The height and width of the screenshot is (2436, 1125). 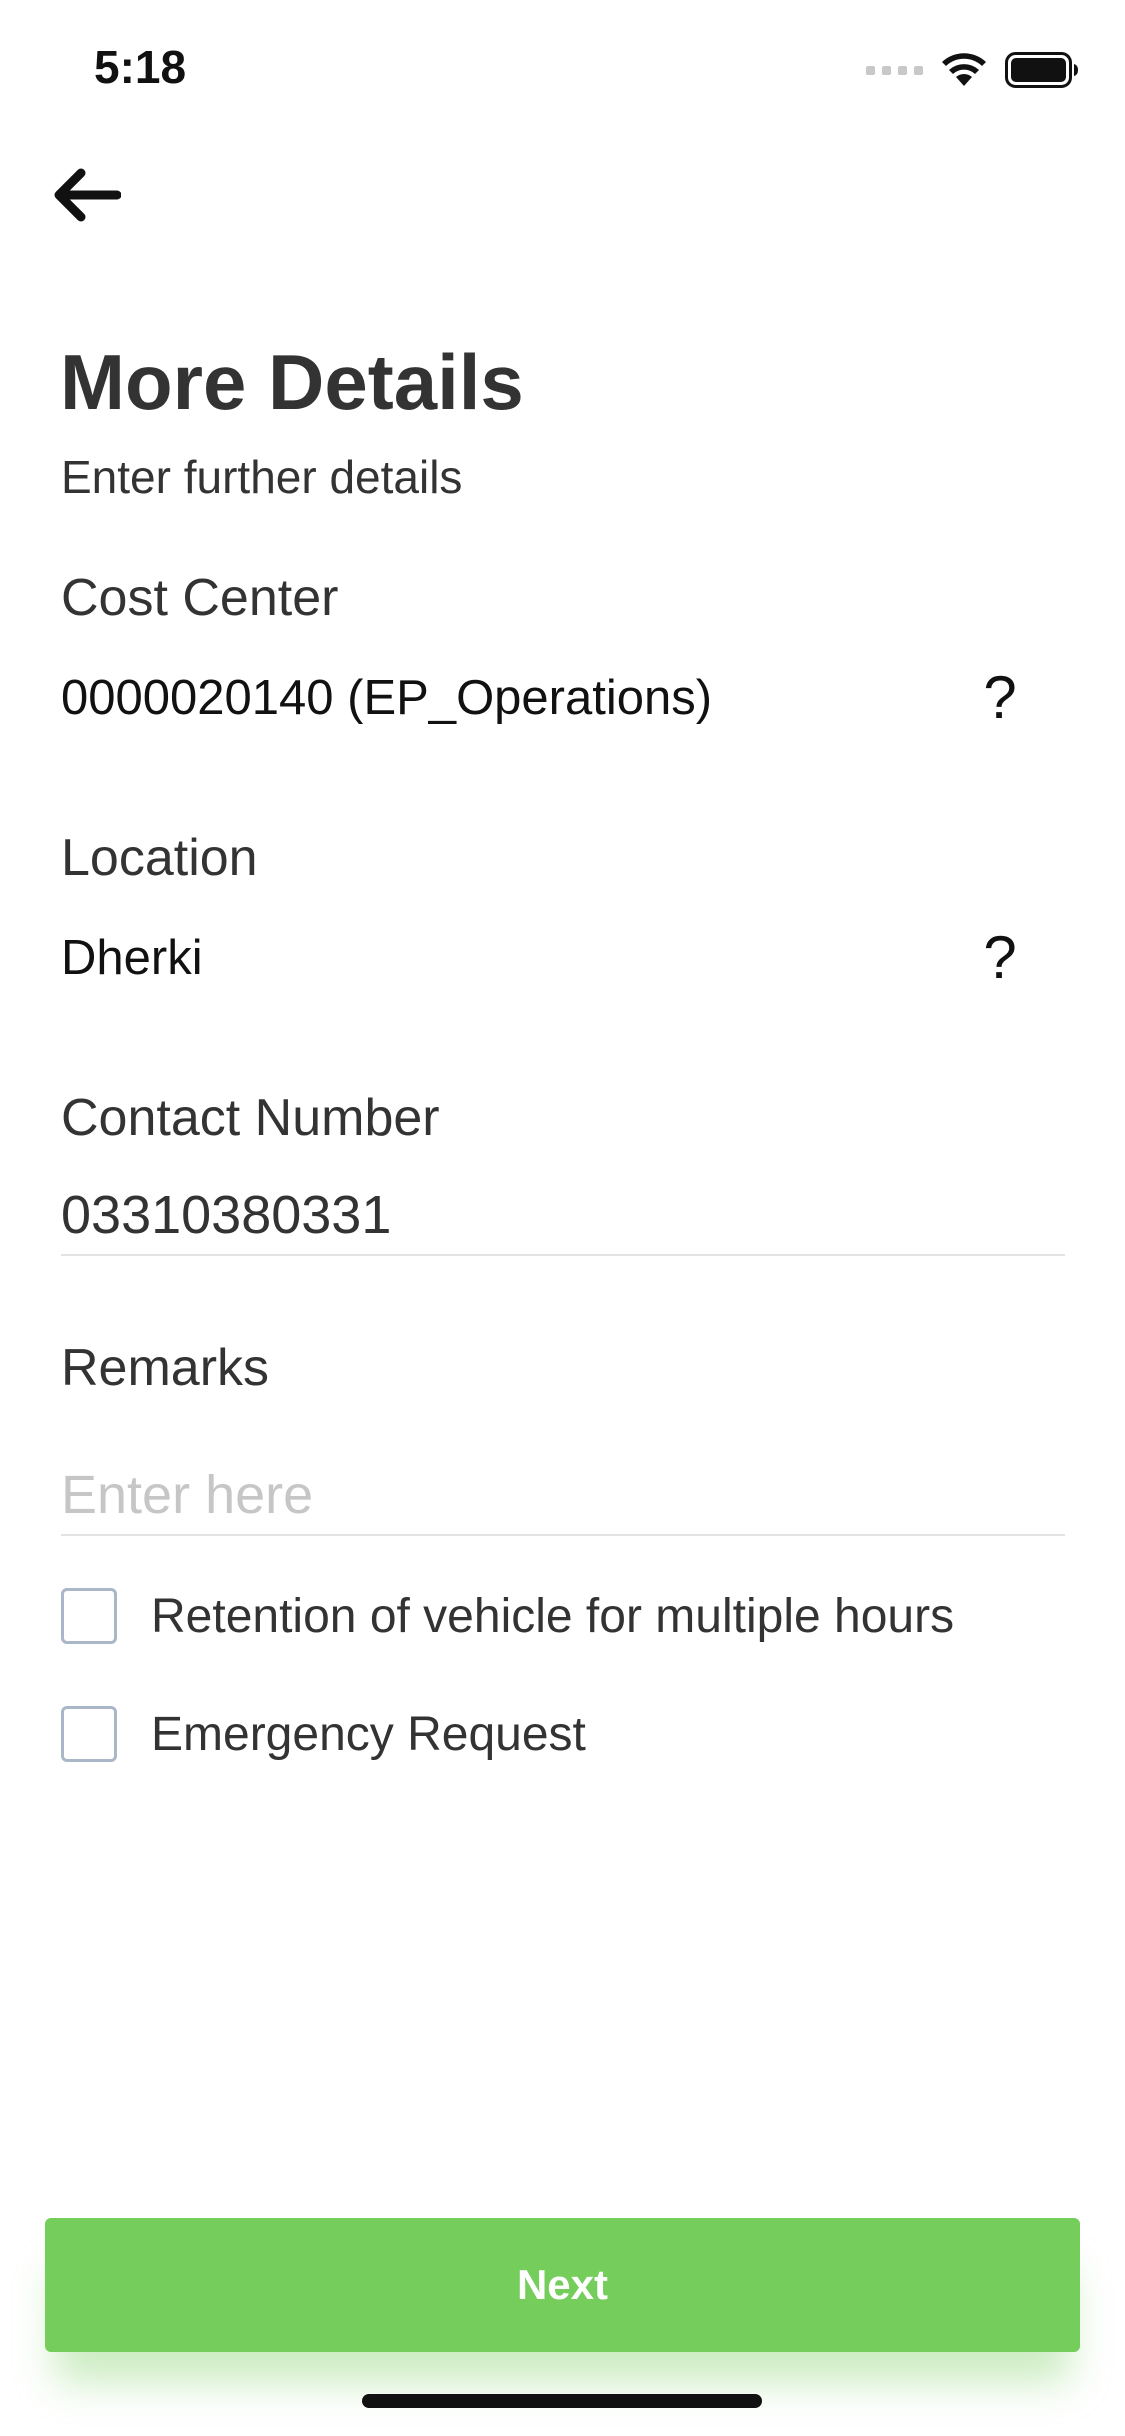 I want to click on location-help-icon: ?, so click(x=1000, y=957).